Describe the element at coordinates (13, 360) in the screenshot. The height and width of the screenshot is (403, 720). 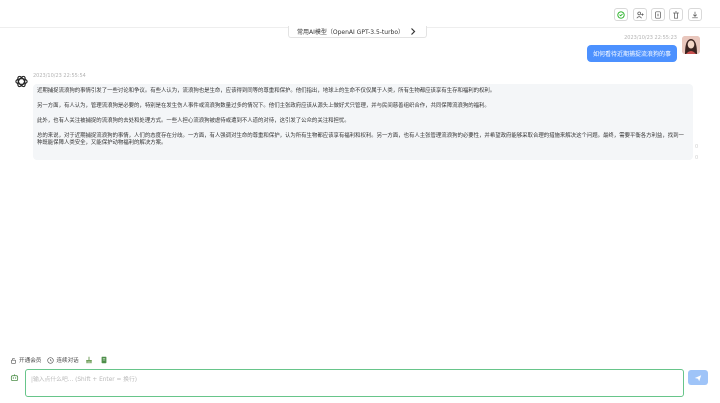
I see `lock-icon` at that location.